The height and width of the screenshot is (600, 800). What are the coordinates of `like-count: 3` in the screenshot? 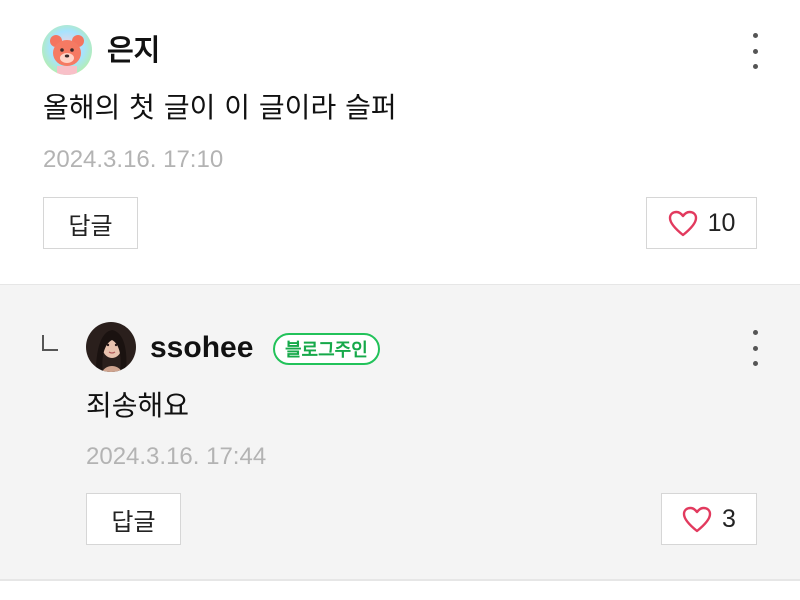 It's located at (729, 518).